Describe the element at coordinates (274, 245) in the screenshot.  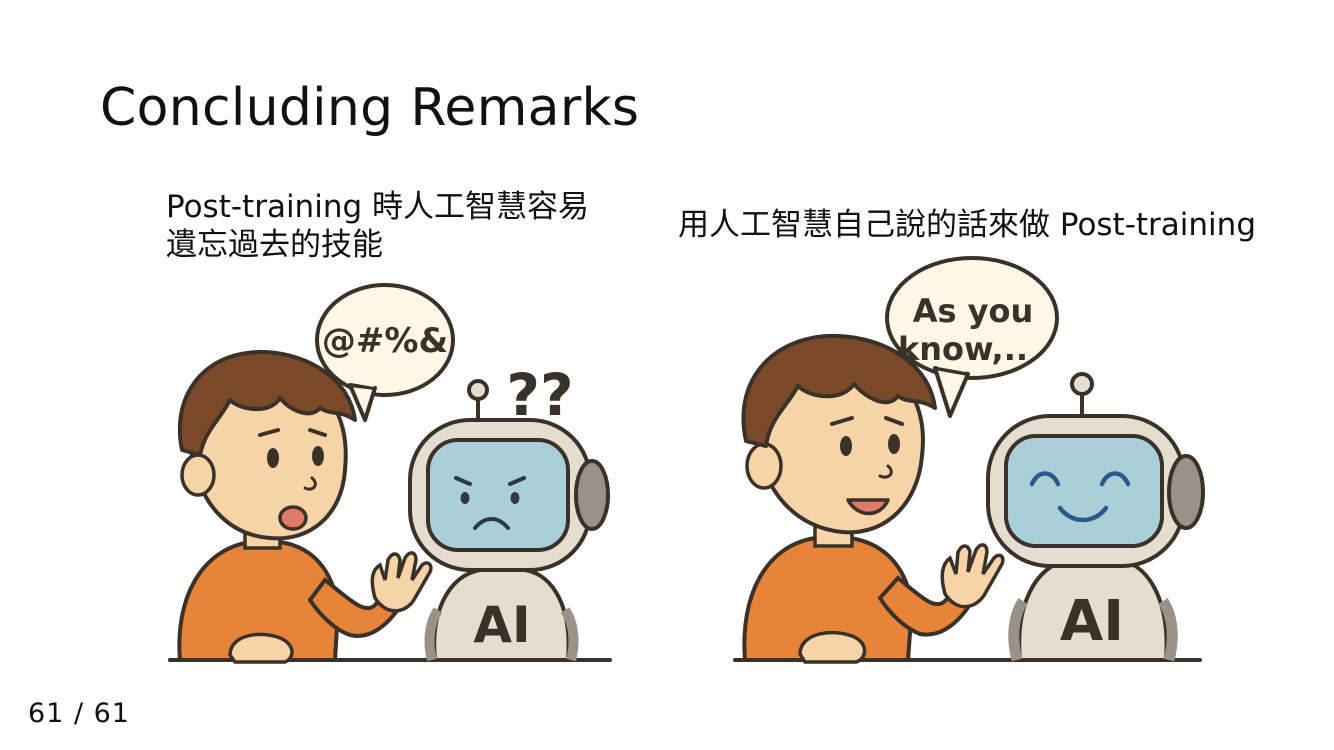
I see `left-caption-line2: 遺忘過去的技能` at that location.